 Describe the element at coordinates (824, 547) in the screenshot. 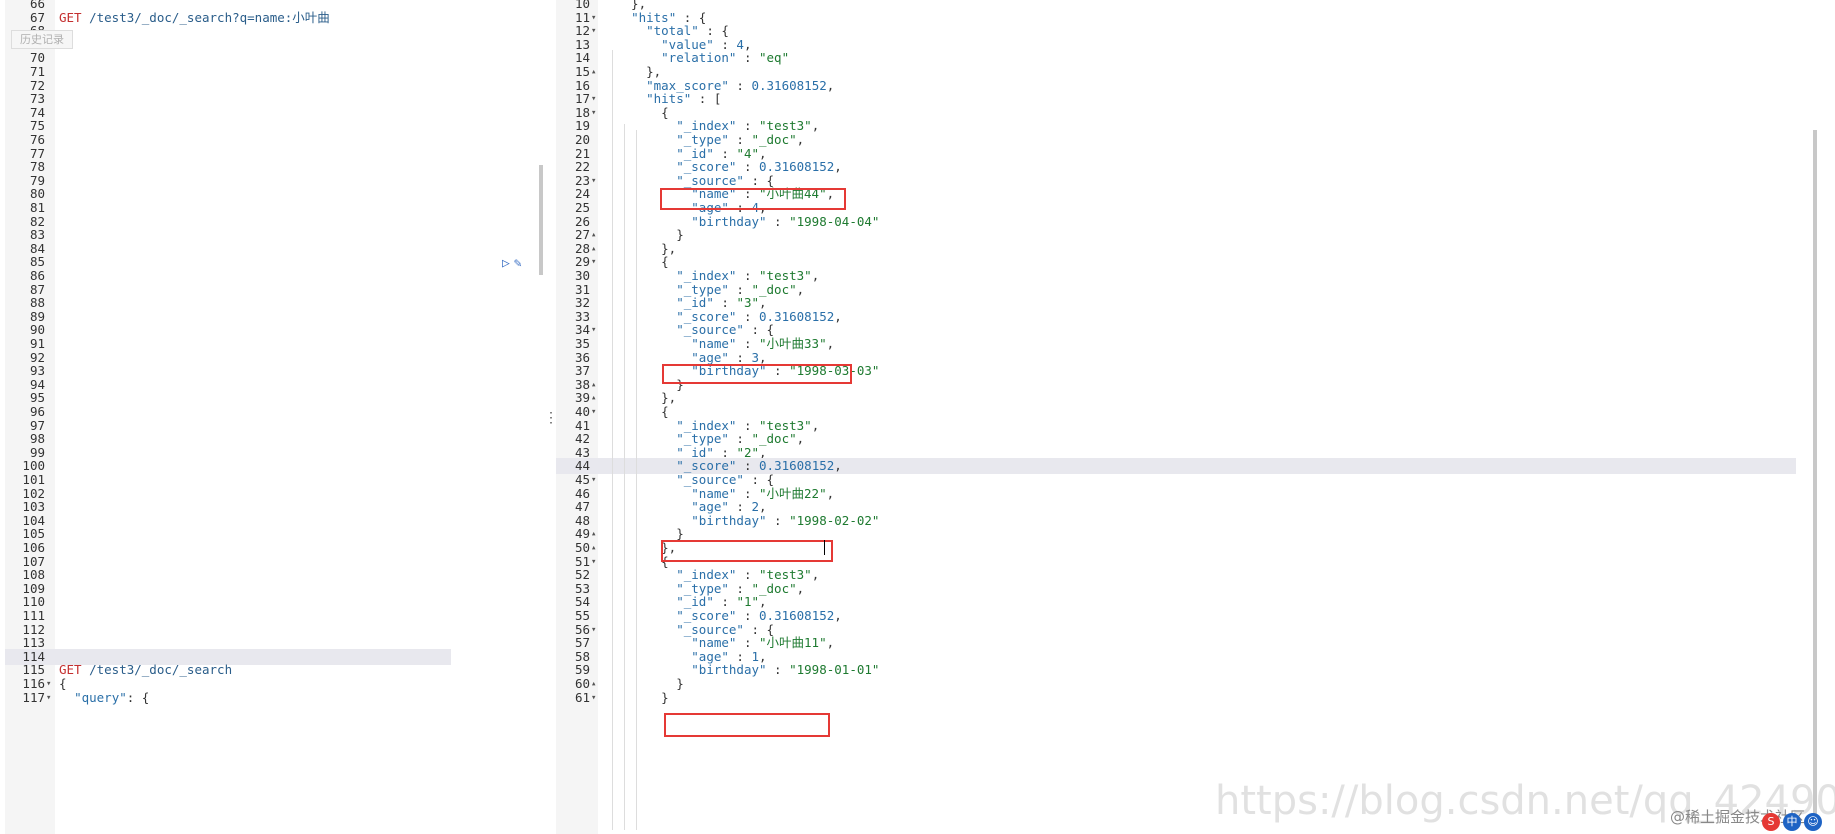

I see `text-cursor` at that location.